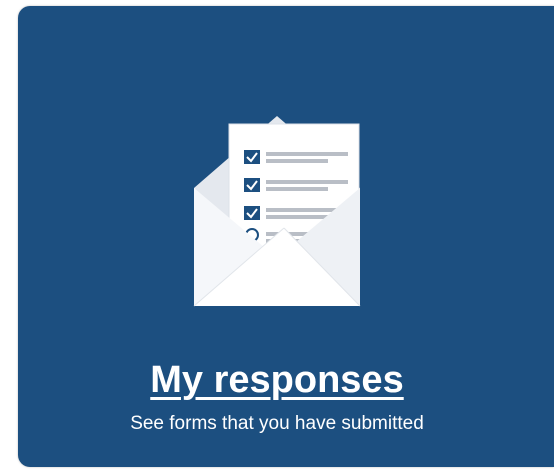  What do you see at coordinates (277, 380) in the screenshot?
I see `card-title-link: My responses` at bounding box center [277, 380].